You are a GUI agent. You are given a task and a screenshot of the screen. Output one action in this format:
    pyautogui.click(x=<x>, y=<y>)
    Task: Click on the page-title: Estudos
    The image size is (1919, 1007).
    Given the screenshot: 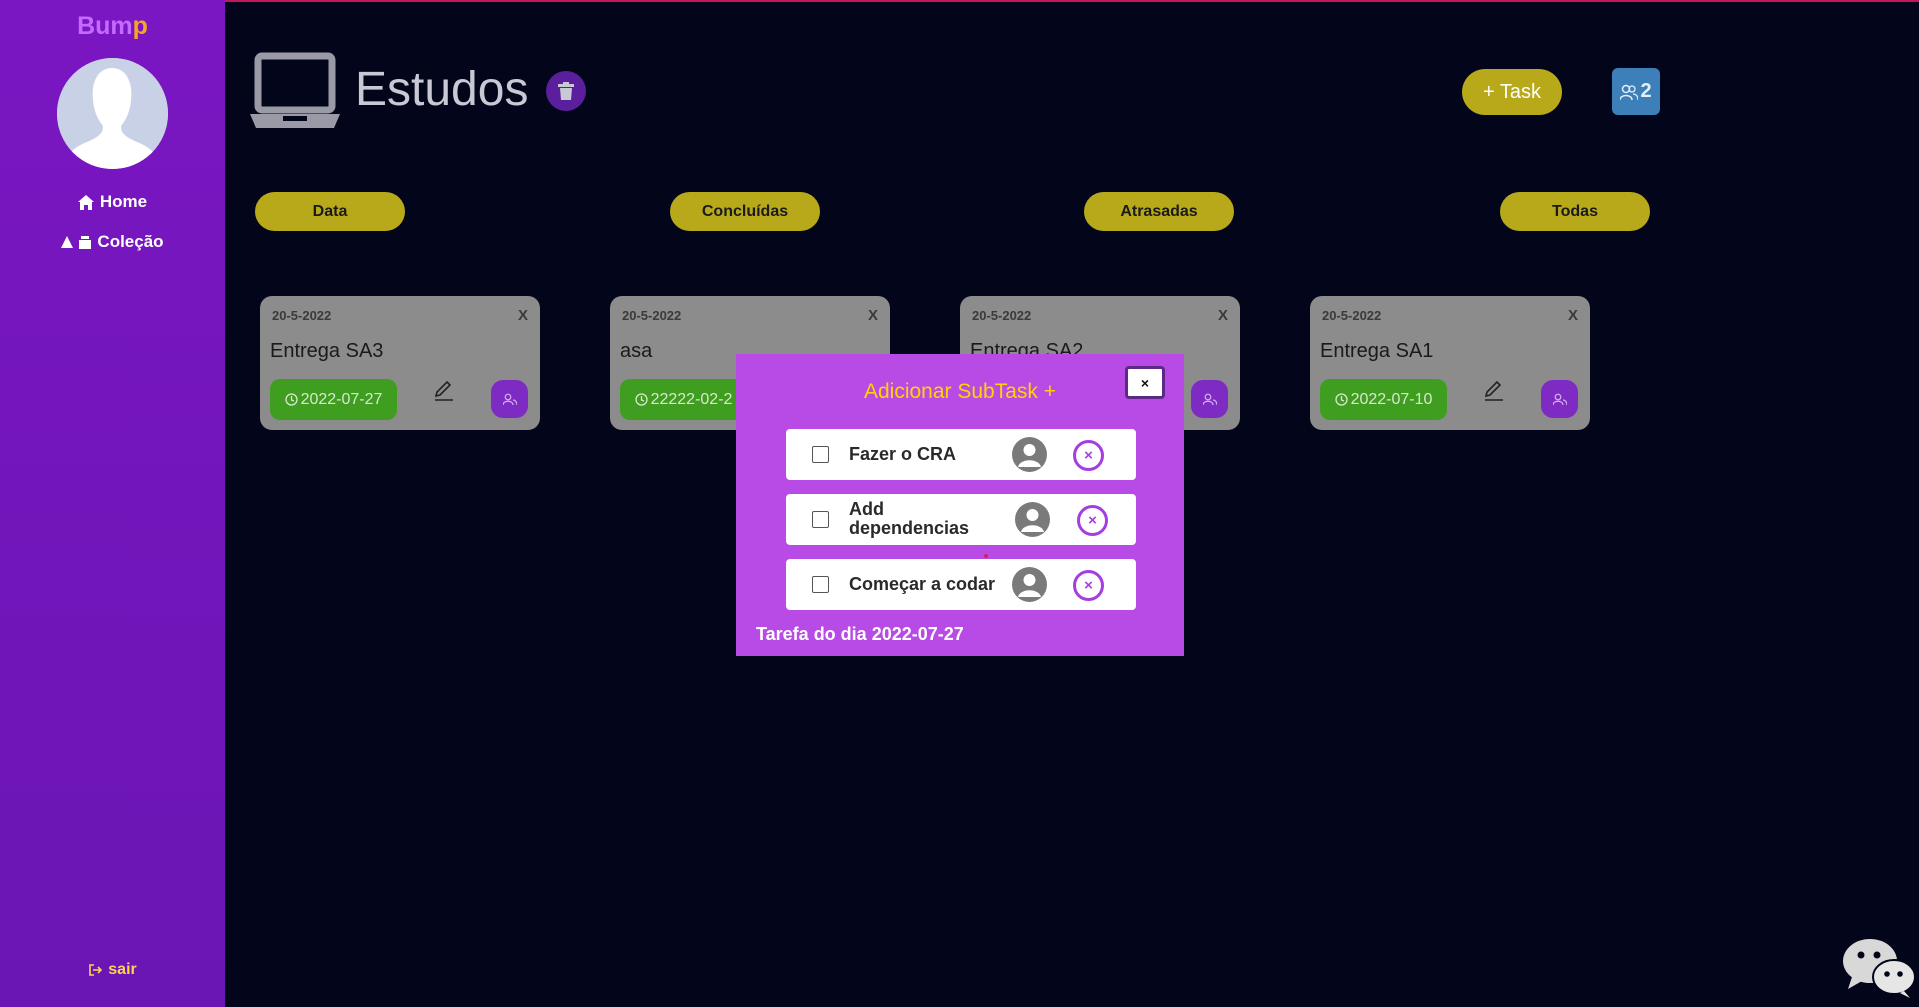 What is the action you would take?
    pyautogui.click(x=442, y=89)
    